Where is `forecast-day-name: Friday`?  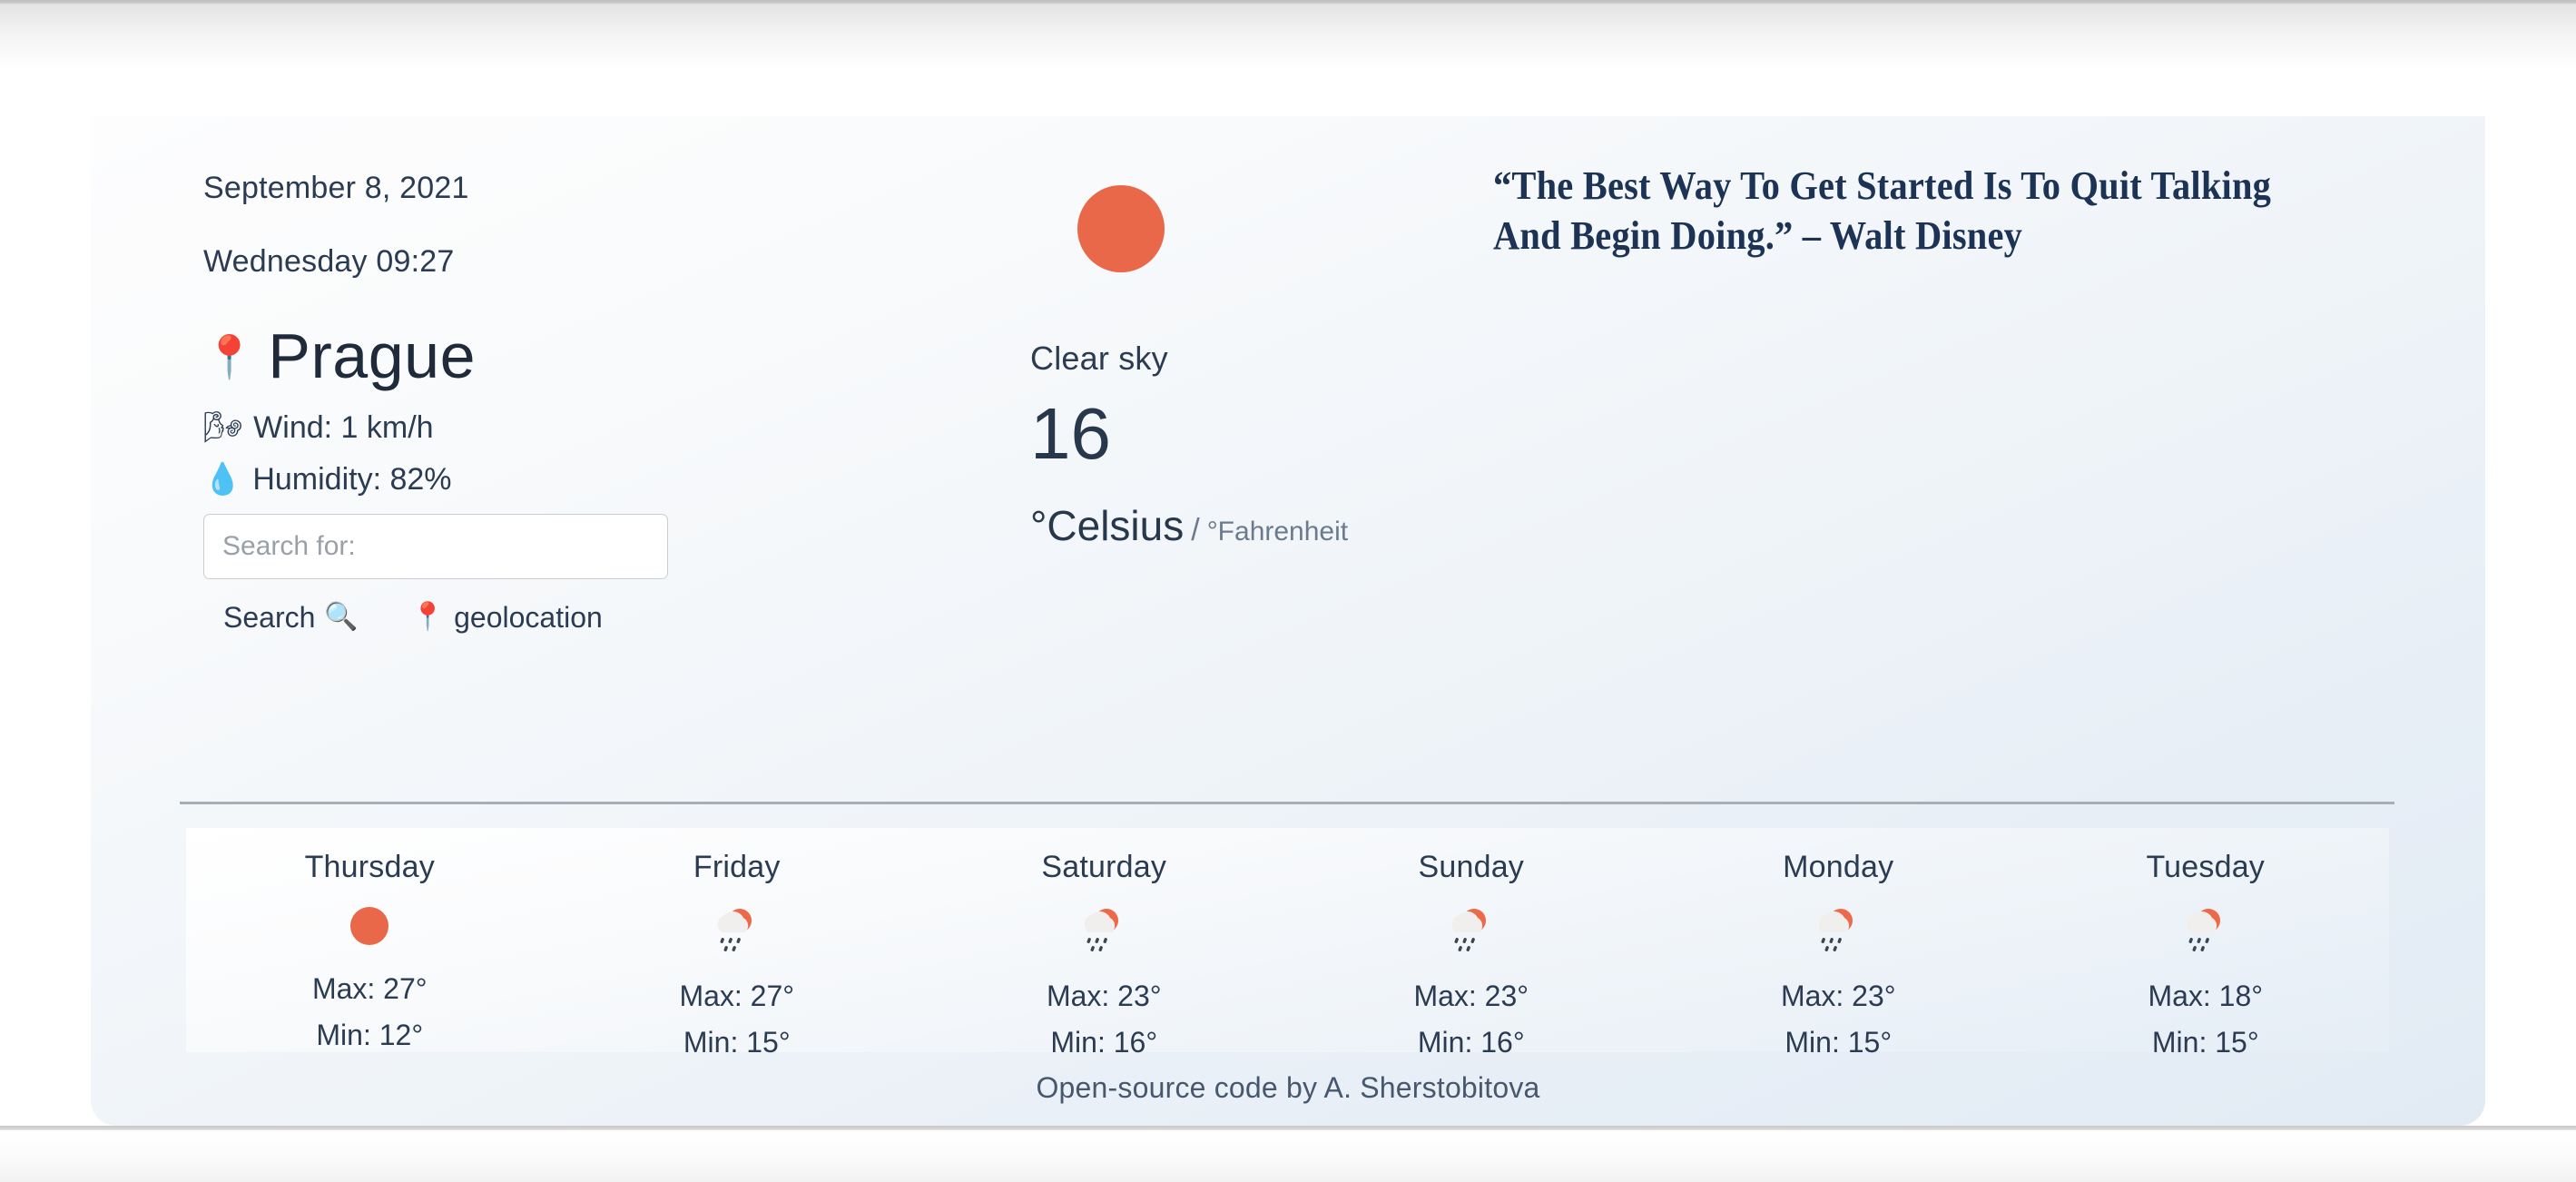 forecast-day-name: Friday is located at coordinates (737, 867).